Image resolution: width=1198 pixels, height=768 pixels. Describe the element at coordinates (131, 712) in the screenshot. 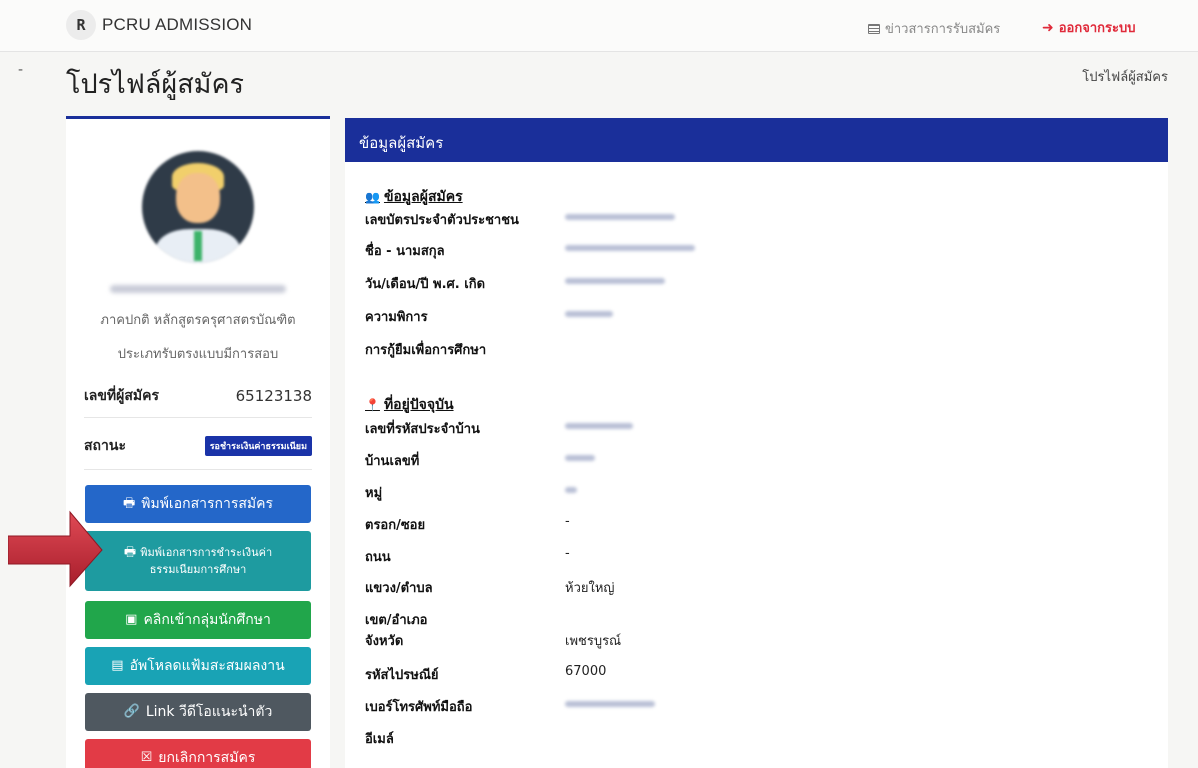

I see `link-icon: 🔗` at that location.